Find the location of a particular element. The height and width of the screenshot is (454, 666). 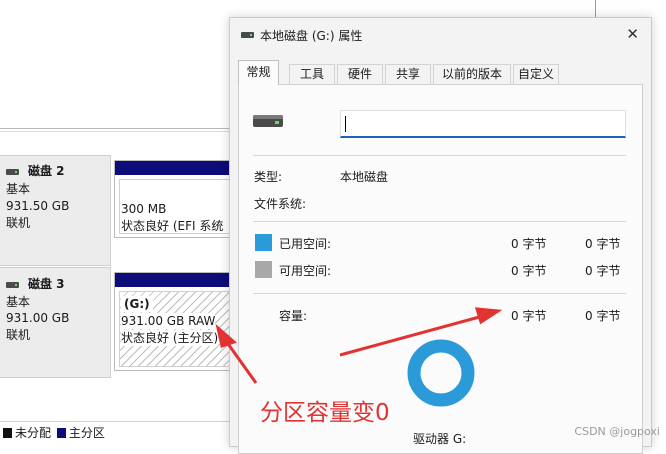

annotation-arrows is located at coordinates (359, 345).